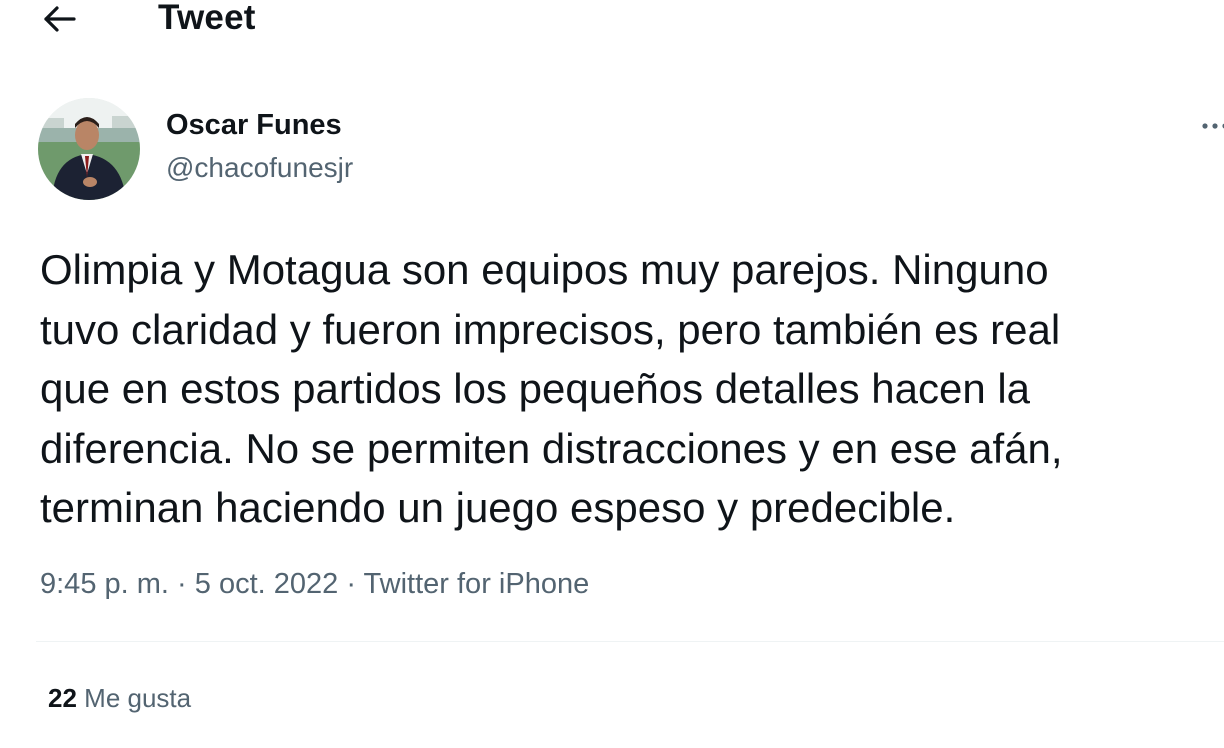 The height and width of the screenshot is (748, 1224). What do you see at coordinates (630, 641) in the screenshot?
I see `divider` at bounding box center [630, 641].